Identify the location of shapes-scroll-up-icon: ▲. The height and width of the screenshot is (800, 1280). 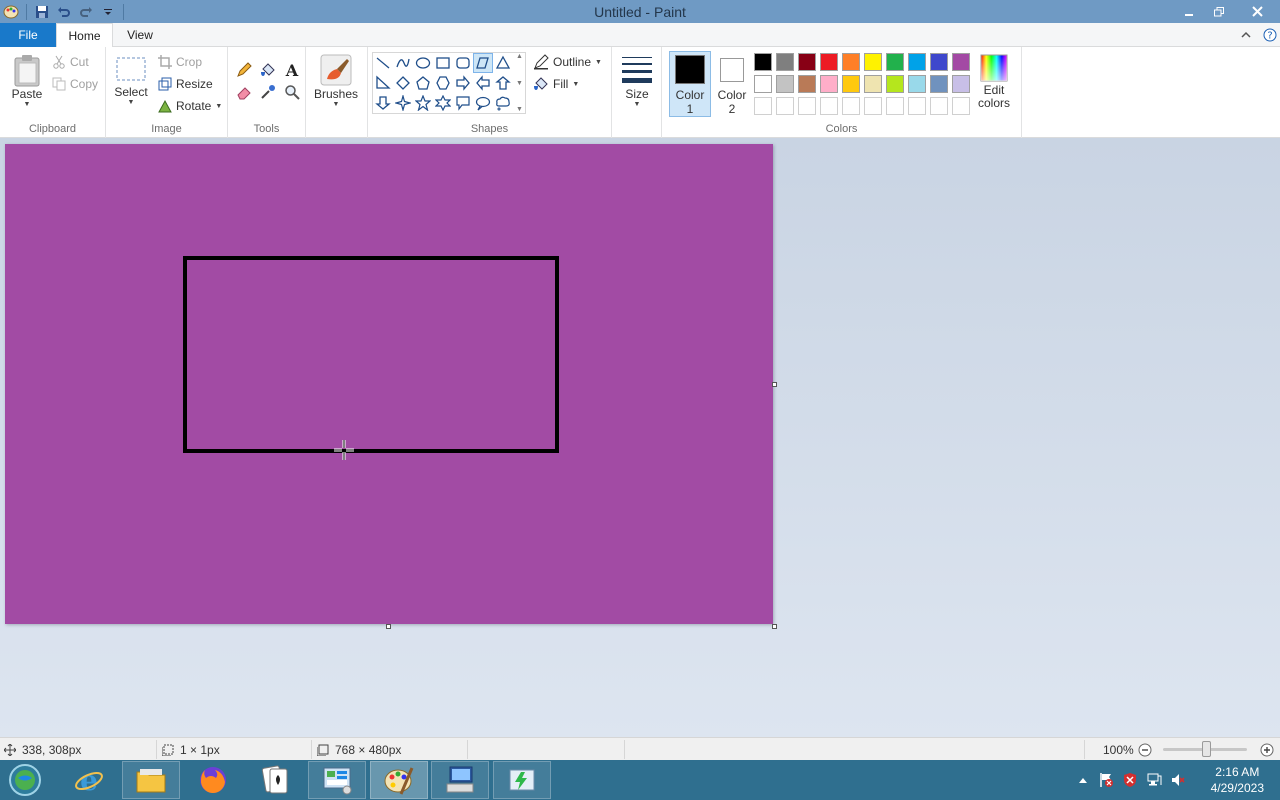
(519, 56).